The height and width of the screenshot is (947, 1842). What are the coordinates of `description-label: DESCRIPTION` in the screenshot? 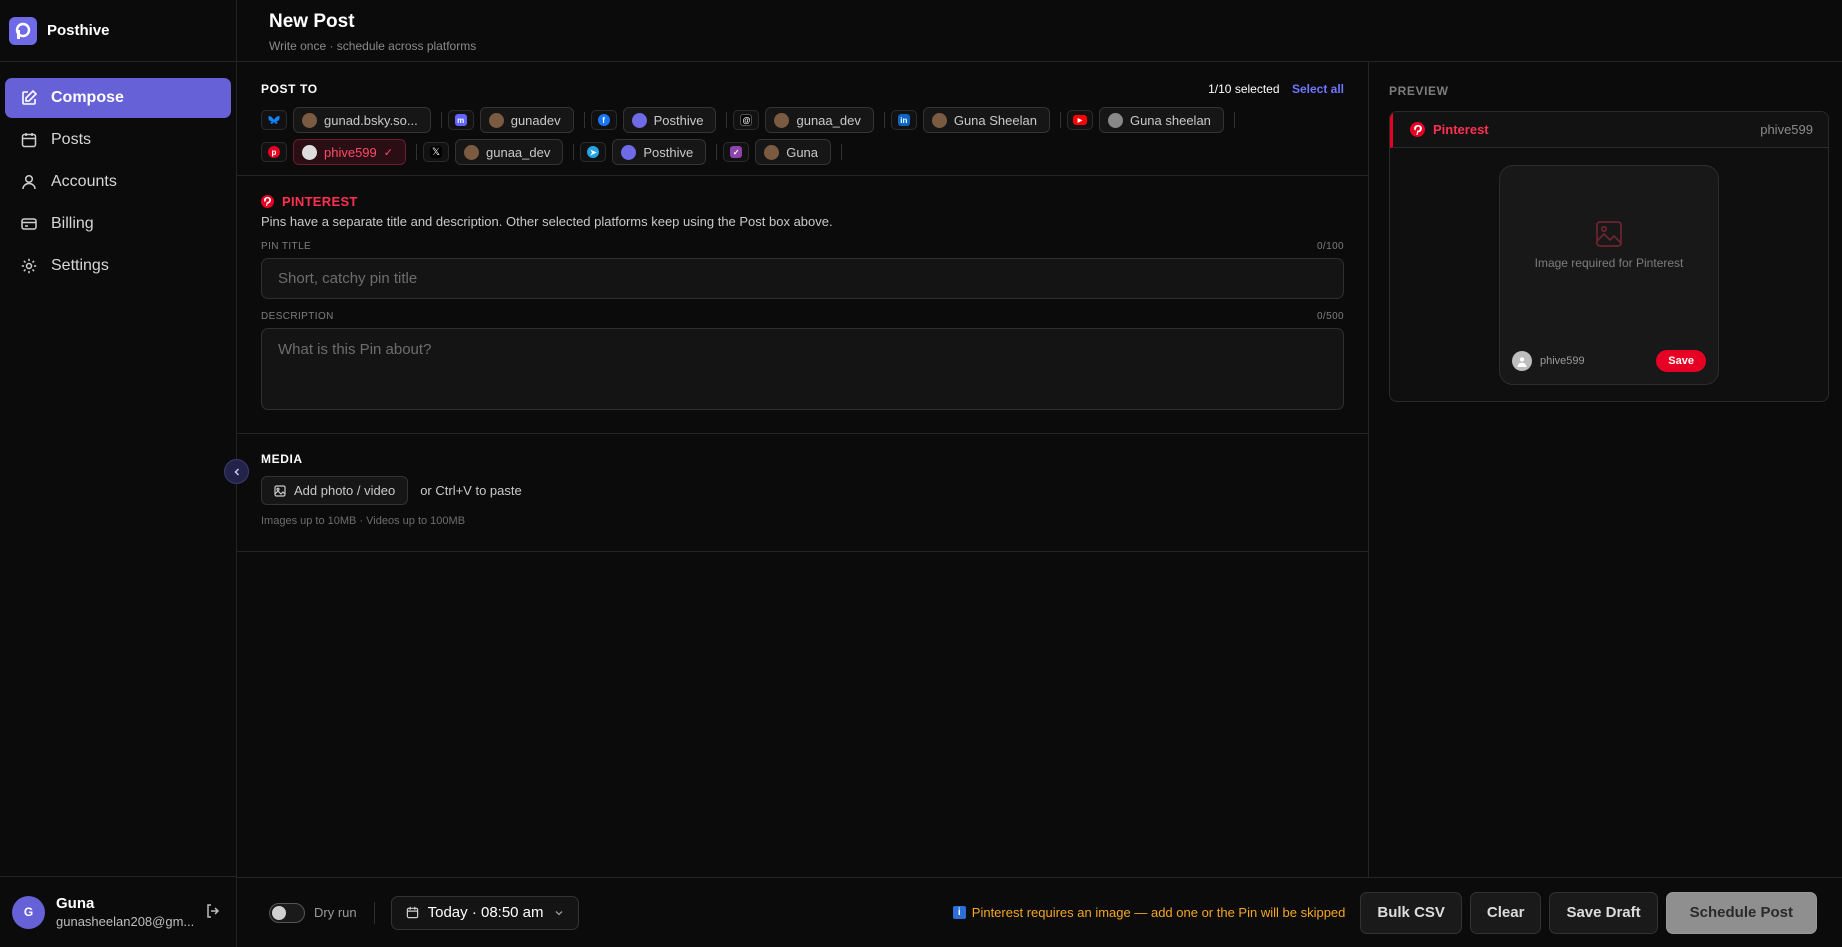 It's located at (297, 316).